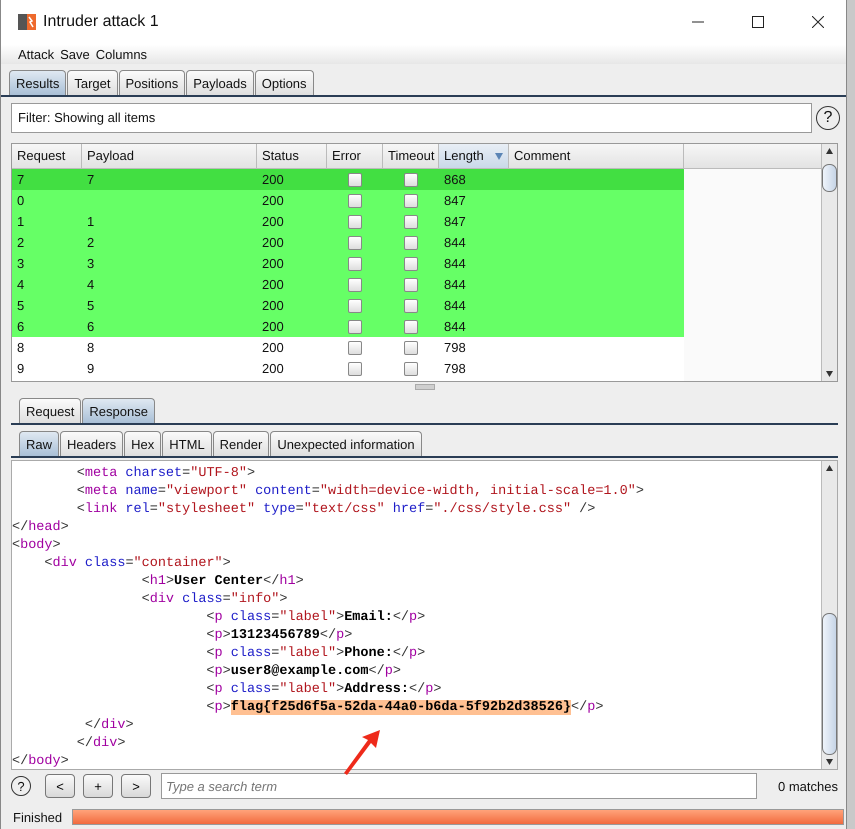 This screenshot has width=855, height=829. Describe the element at coordinates (122, 54) in the screenshot. I see `menu-item: Columns` at that location.